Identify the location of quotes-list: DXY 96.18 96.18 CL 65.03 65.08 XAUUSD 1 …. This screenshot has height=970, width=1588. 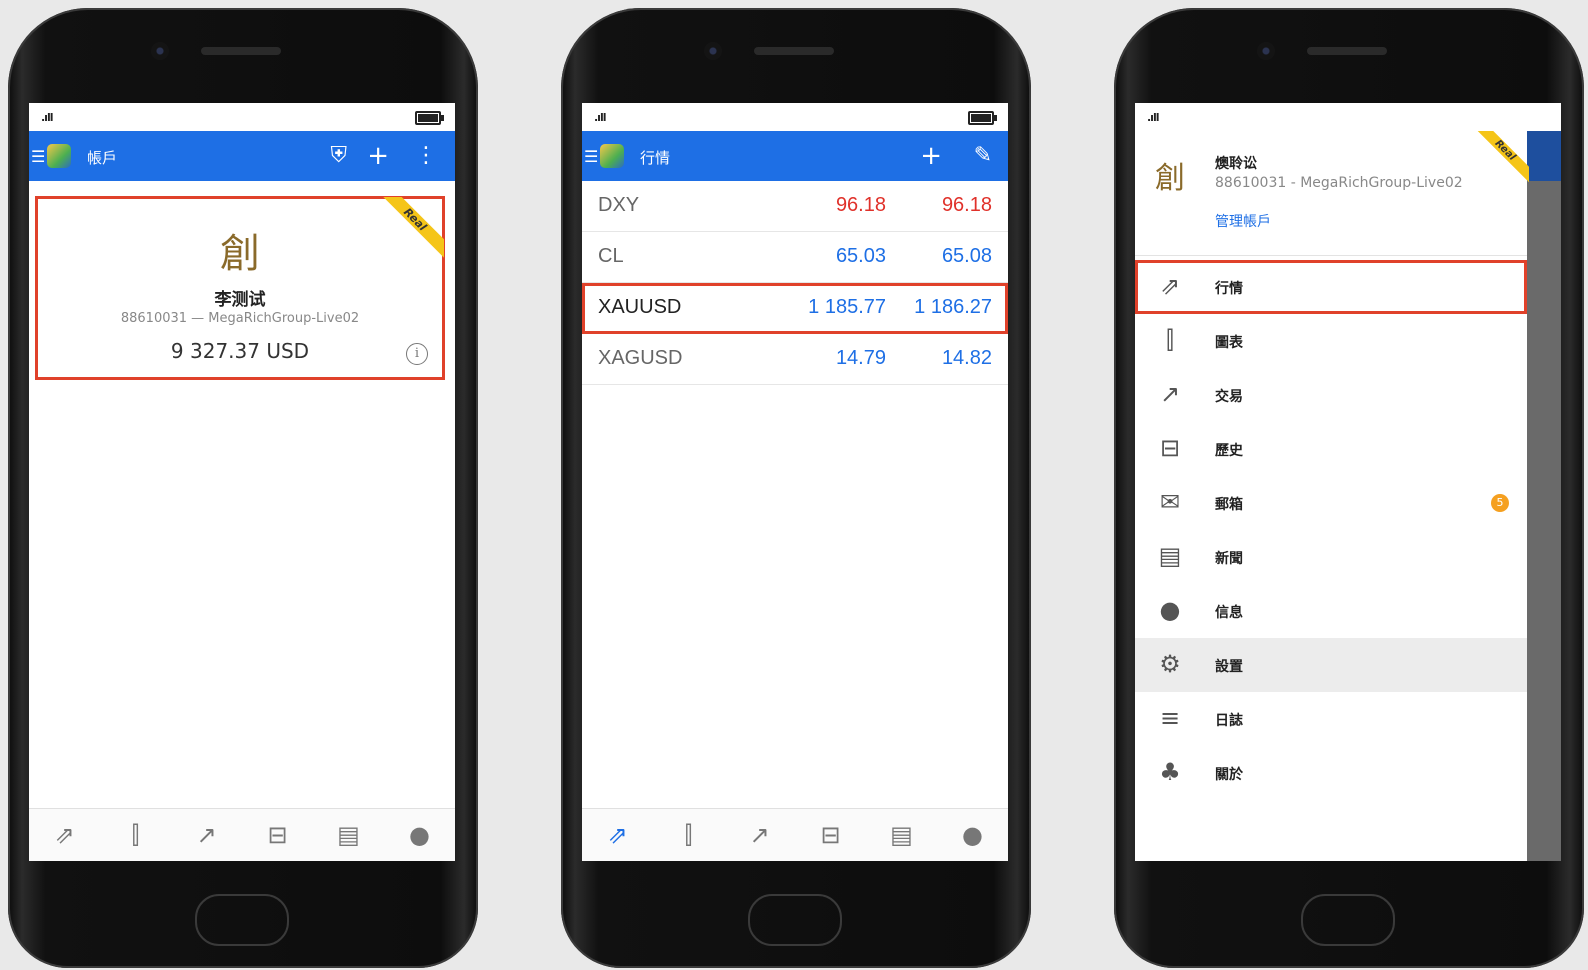
(795, 283).